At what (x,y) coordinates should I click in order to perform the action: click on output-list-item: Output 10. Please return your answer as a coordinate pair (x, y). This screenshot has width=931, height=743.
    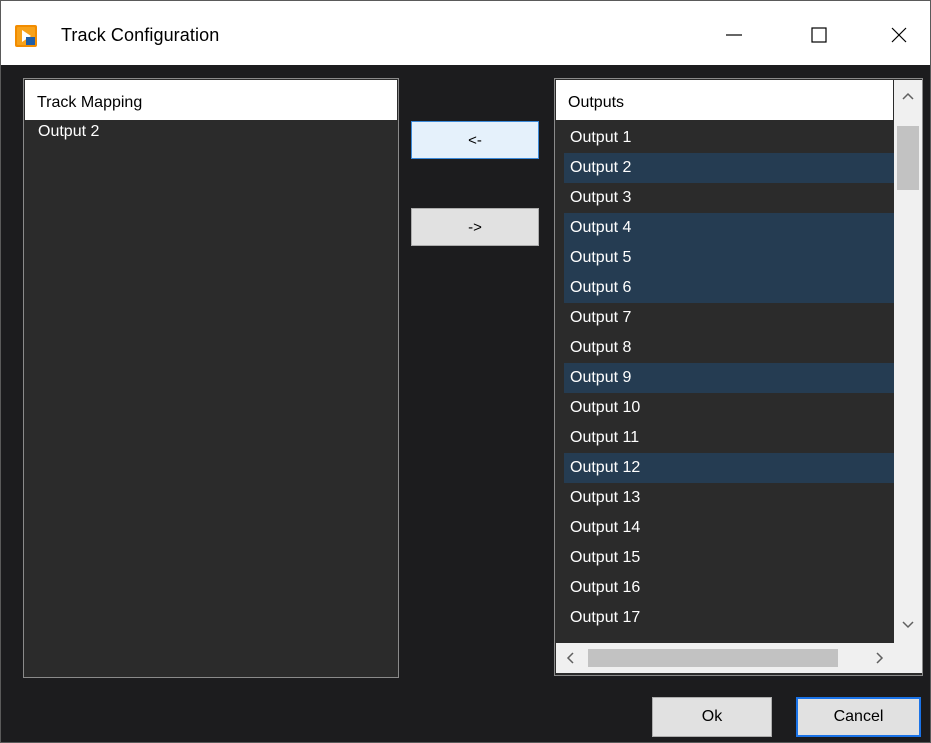
    Looking at the image, I should click on (729, 408).